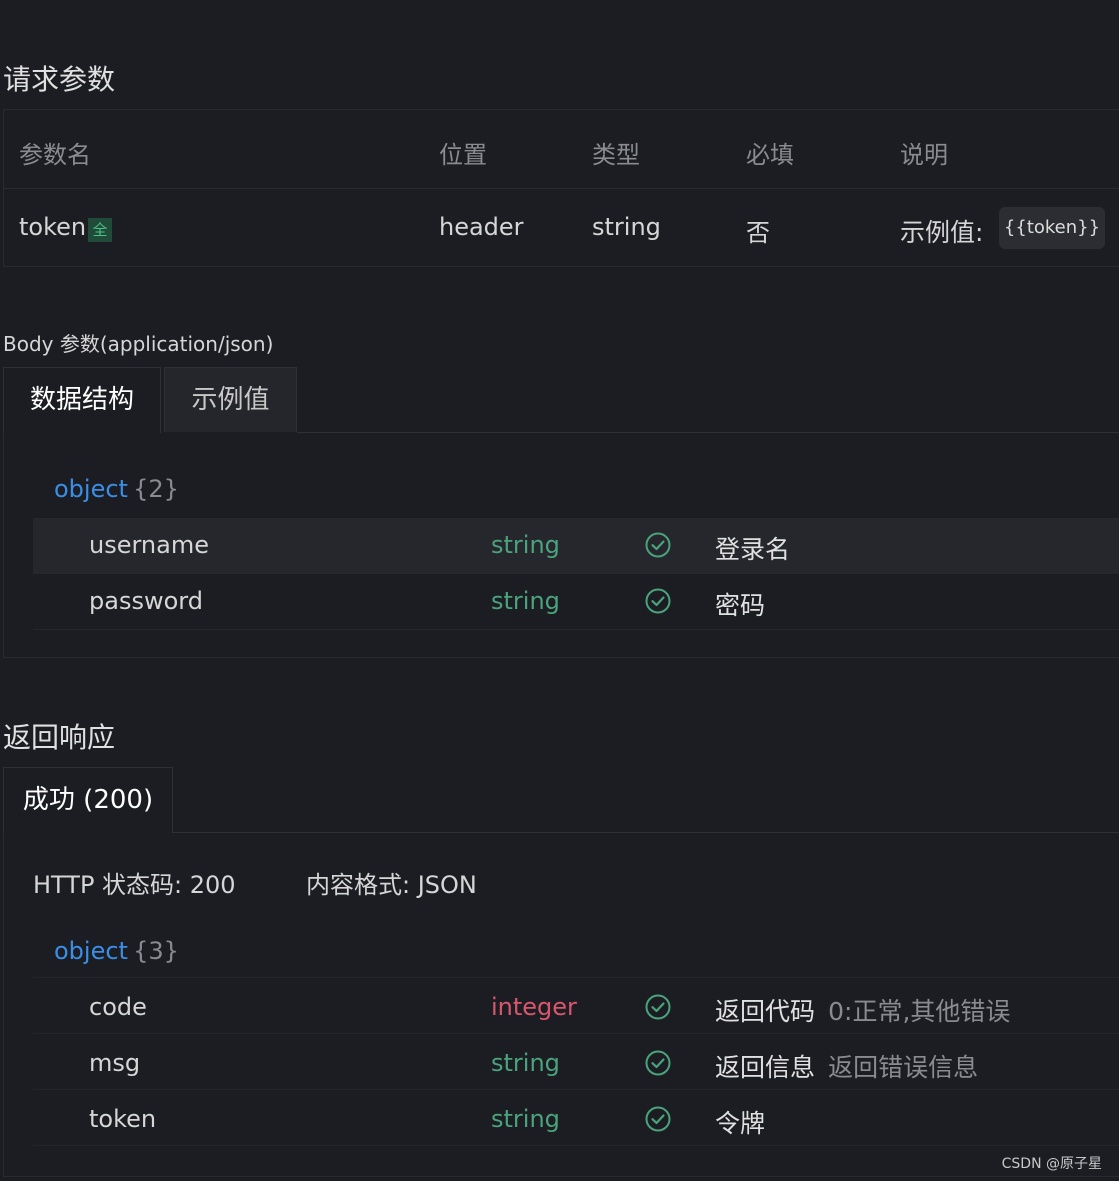 This screenshot has height=1181, width=1119. Describe the element at coordinates (91, 489) in the screenshot. I see `body-object-type: object` at that location.